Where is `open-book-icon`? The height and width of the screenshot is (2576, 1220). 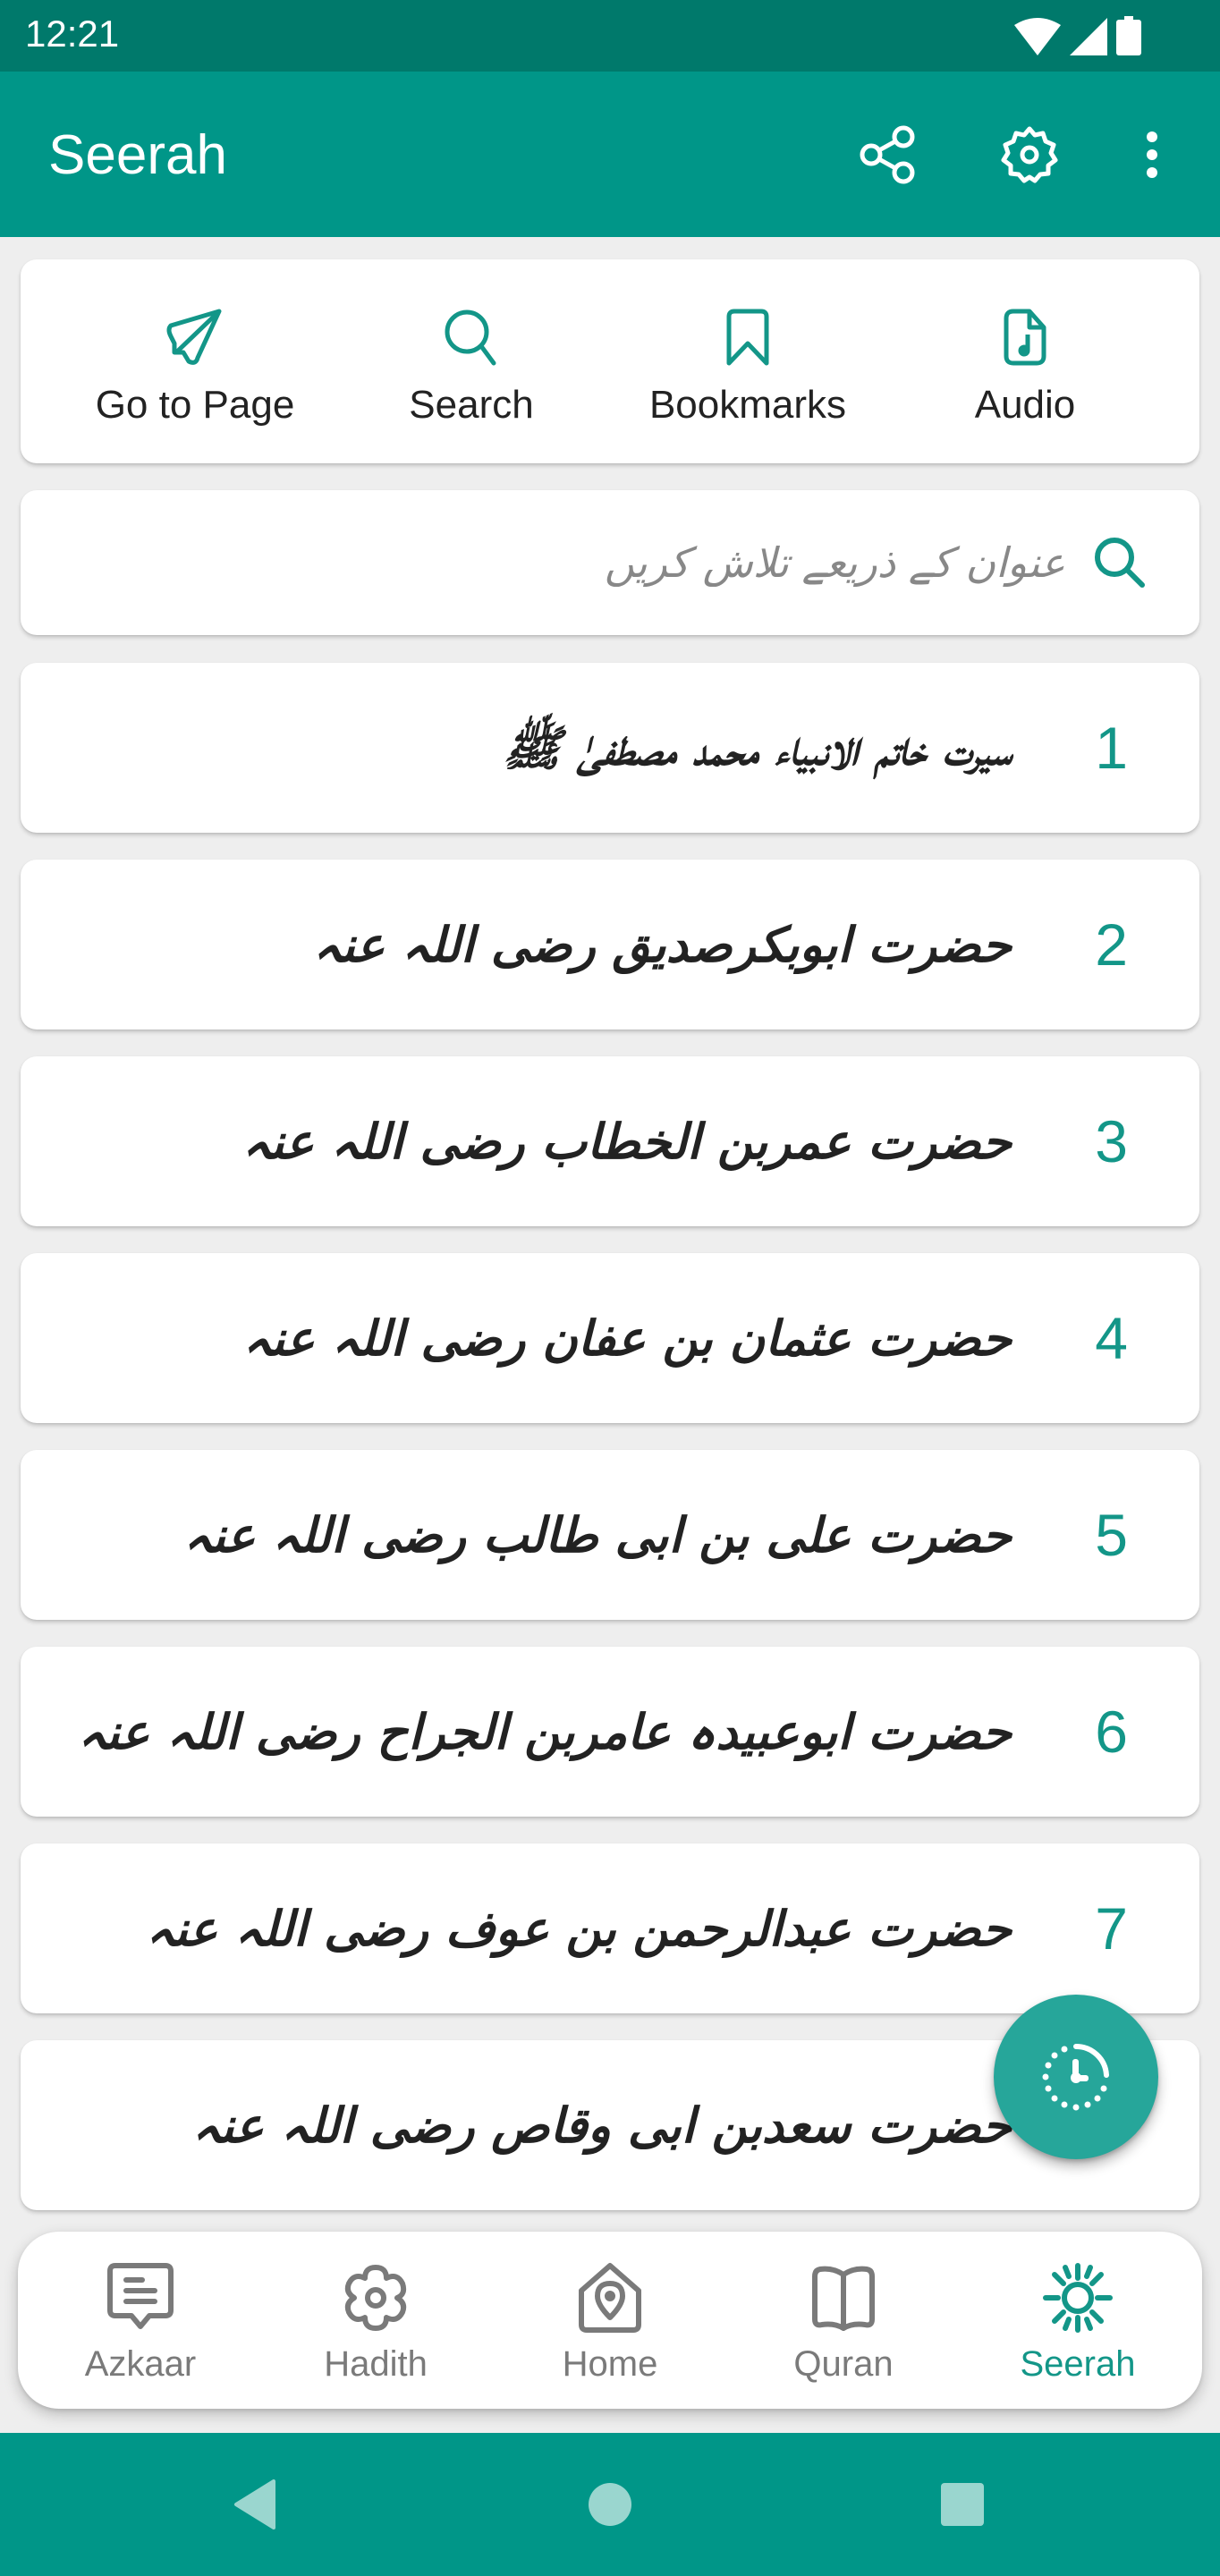 open-book-icon is located at coordinates (844, 2298).